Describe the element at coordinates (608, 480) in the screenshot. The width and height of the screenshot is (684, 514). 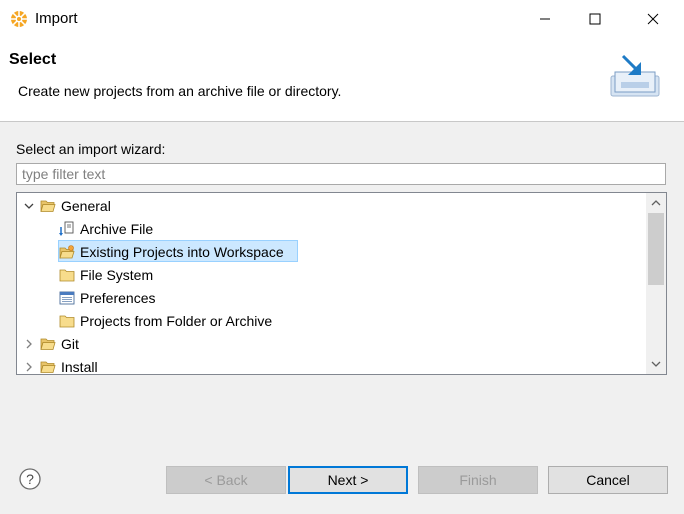
I see `cancel-button: Cancel` at that location.